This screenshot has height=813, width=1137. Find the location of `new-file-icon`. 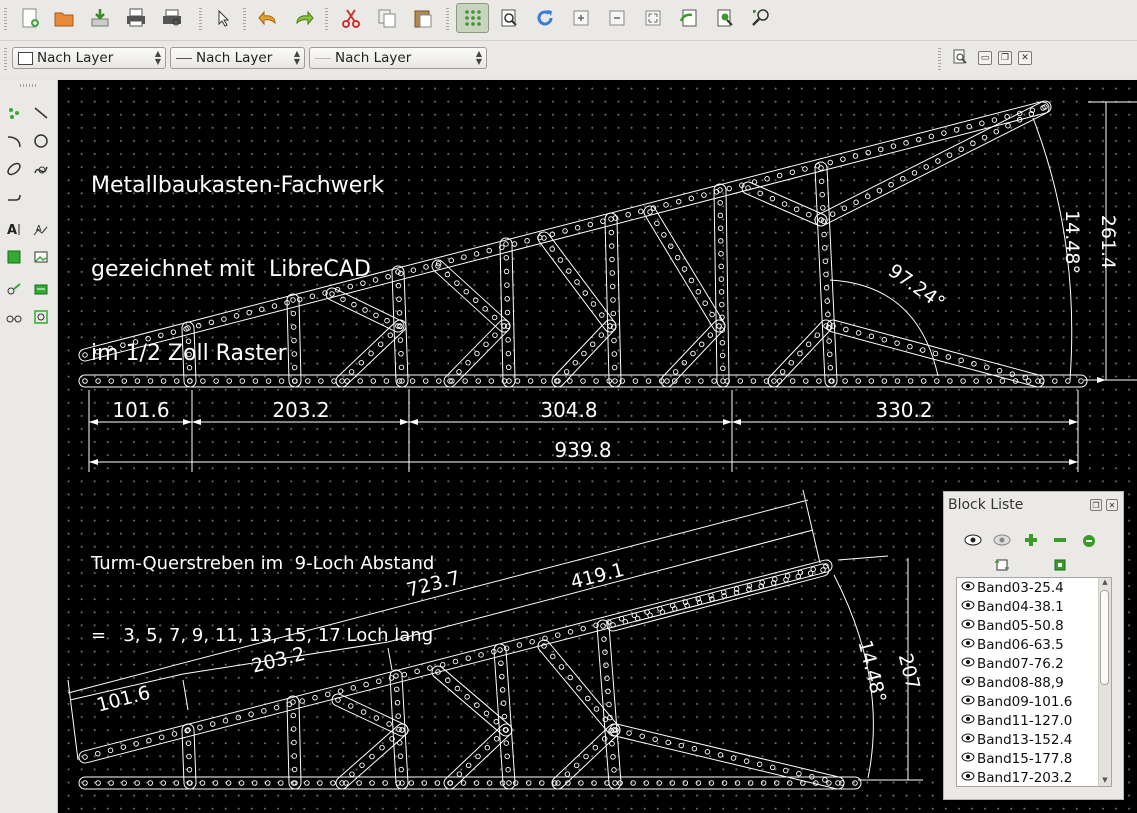

new-file-icon is located at coordinates (30, 18).